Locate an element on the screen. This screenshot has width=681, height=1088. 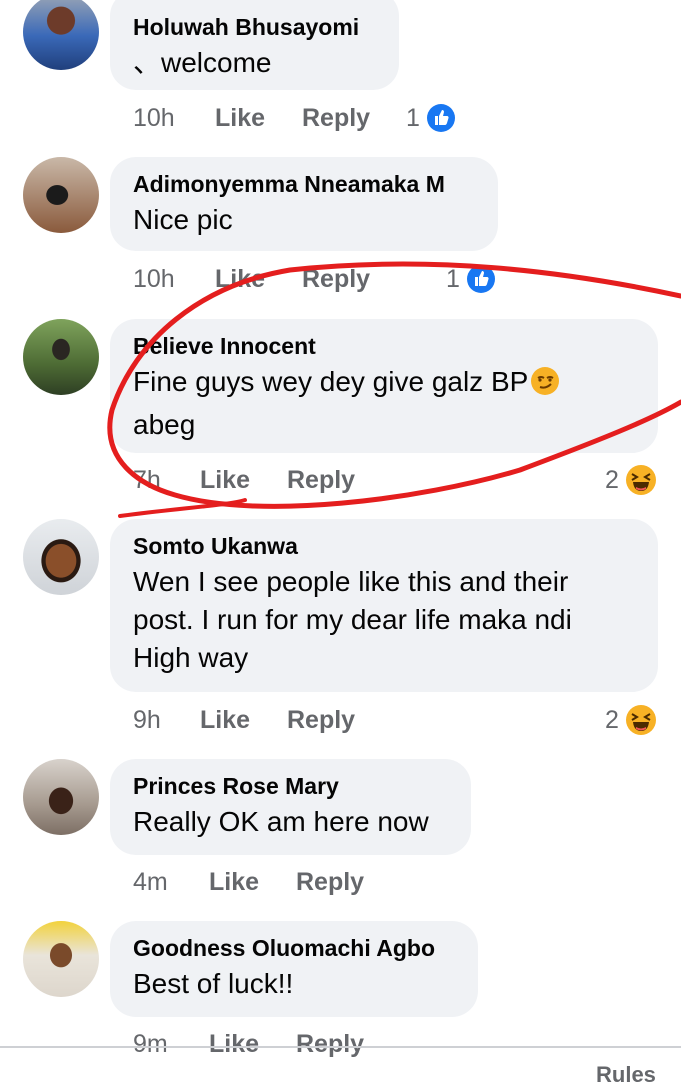
comment-bubble: Princes Rose Mary Really OK am here now is located at coordinates (290, 807).